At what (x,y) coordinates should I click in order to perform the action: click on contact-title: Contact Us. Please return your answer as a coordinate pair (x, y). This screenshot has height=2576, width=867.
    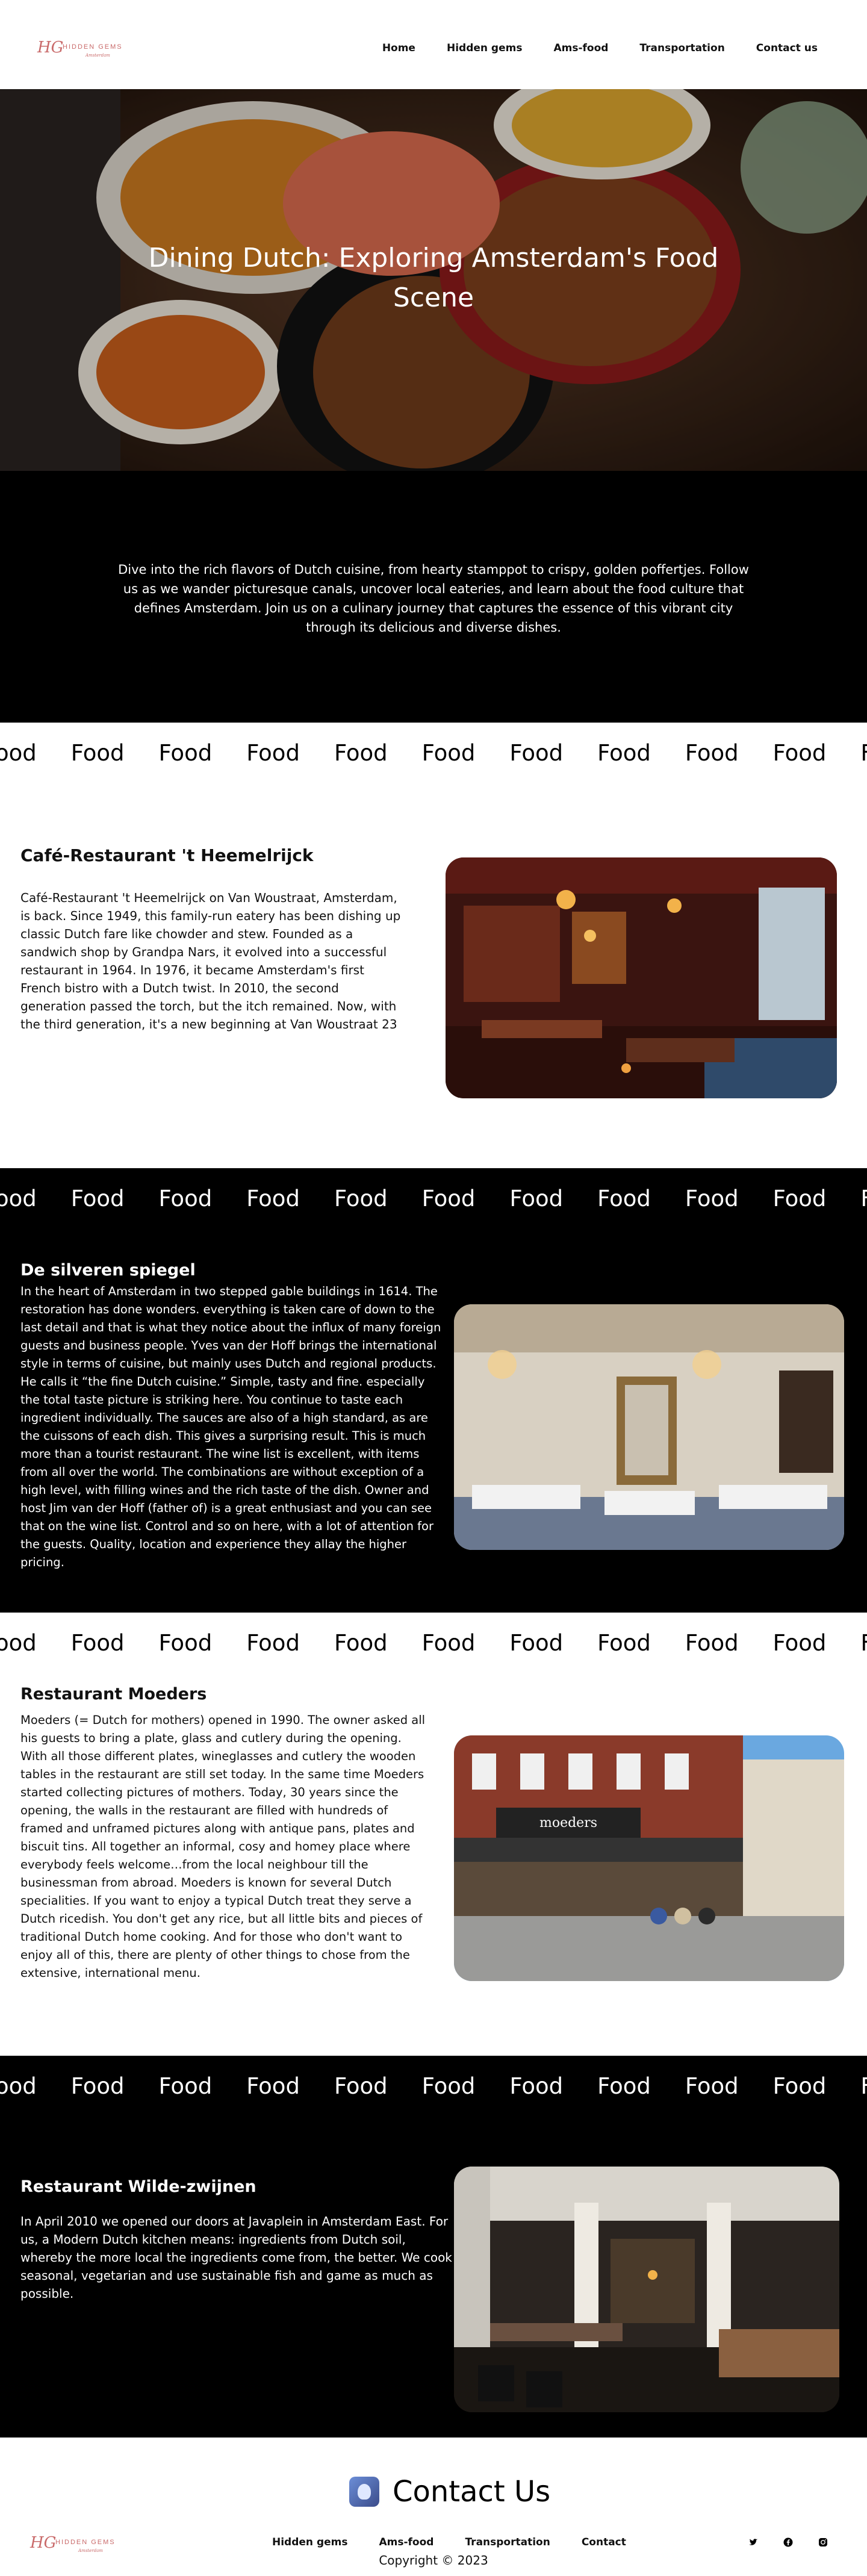
    Looking at the image, I should click on (472, 2492).